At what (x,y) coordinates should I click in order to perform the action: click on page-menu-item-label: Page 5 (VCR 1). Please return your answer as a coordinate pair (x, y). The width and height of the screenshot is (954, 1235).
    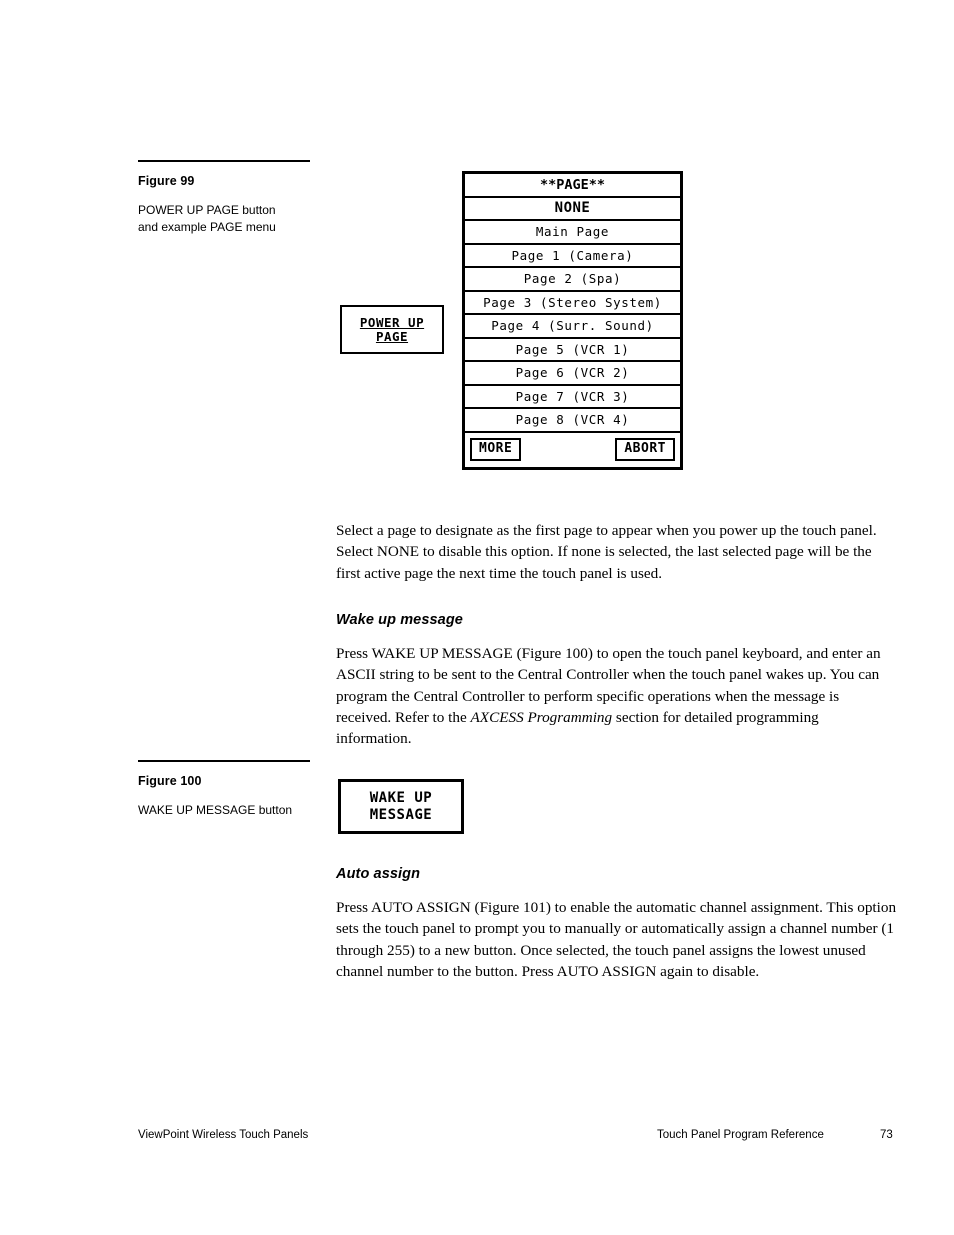
    Looking at the image, I should click on (572, 349).